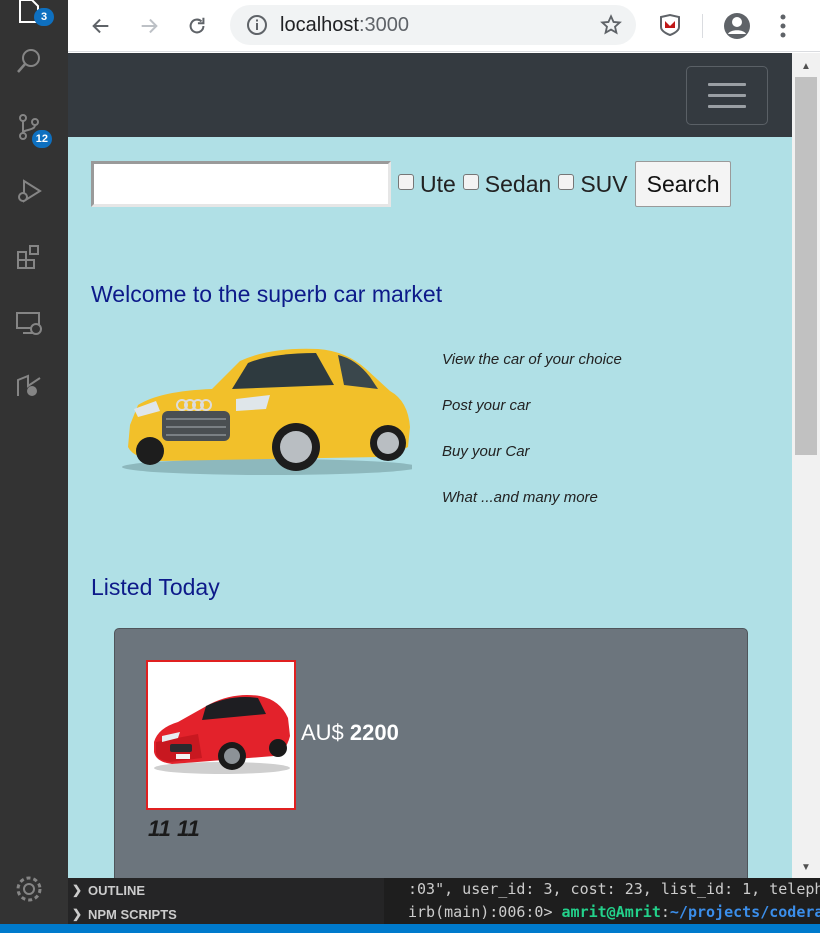 The width and height of the screenshot is (820, 933). What do you see at coordinates (702, 26) in the screenshot?
I see `toolbar-divider` at bounding box center [702, 26].